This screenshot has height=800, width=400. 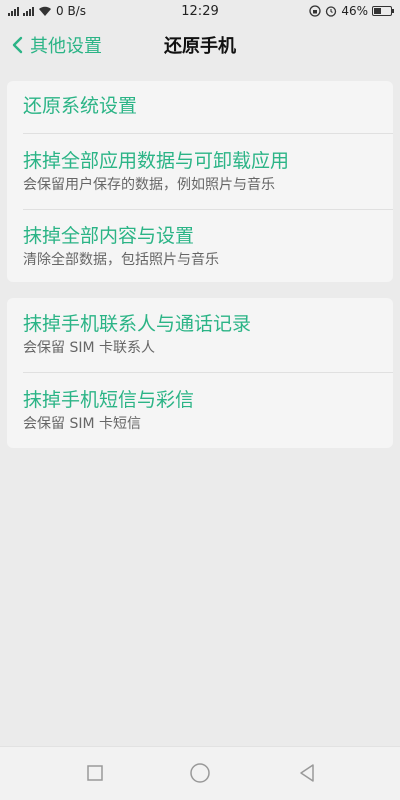 What do you see at coordinates (200, 106) in the screenshot?
I see `reset-system-settings-item: 还原系统设置` at bounding box center [200, 106].